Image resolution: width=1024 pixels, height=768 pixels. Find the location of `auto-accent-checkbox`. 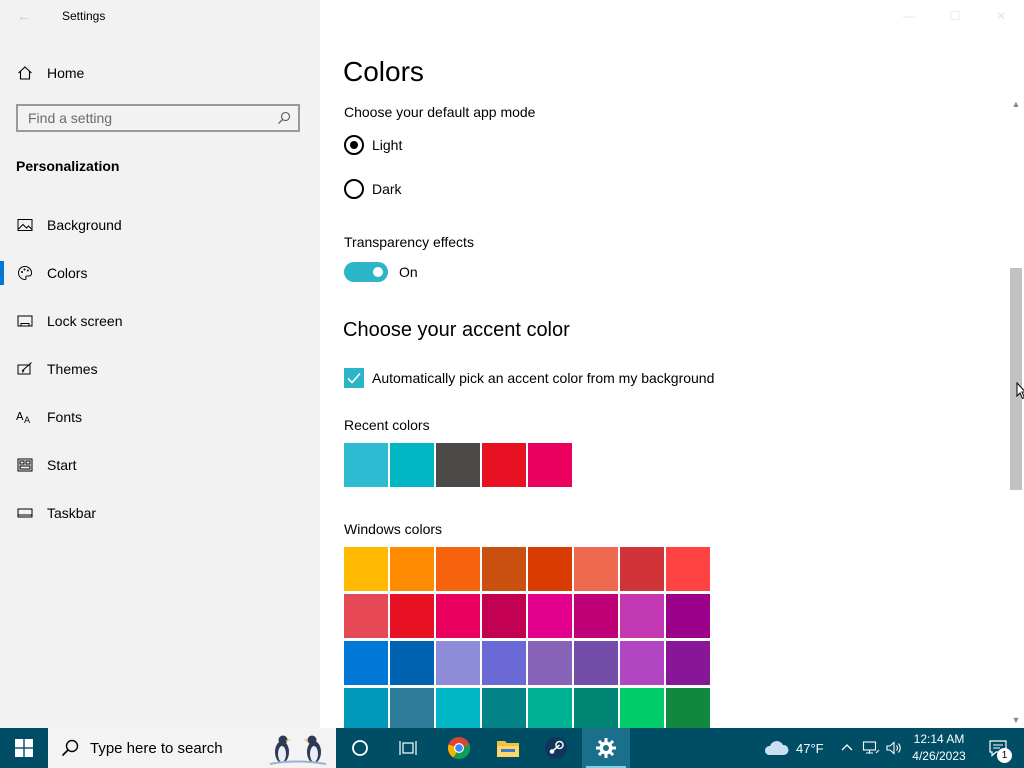

auto-accent-checkbox is located at coordinates (354, 378).